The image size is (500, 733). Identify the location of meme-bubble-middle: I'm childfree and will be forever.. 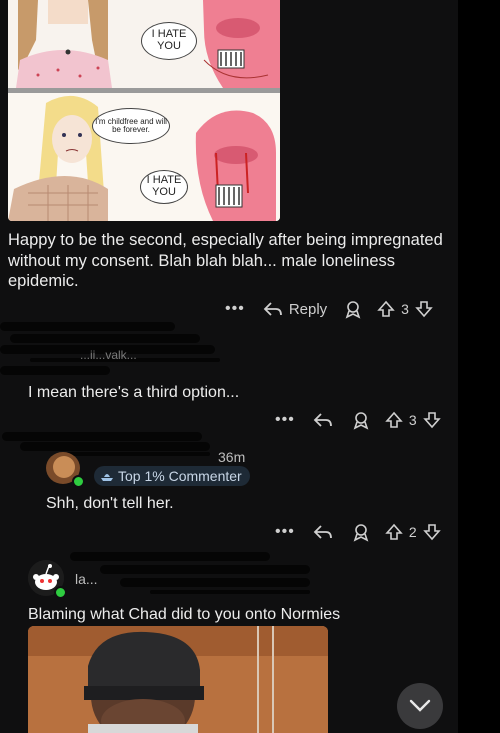
(131, 126).